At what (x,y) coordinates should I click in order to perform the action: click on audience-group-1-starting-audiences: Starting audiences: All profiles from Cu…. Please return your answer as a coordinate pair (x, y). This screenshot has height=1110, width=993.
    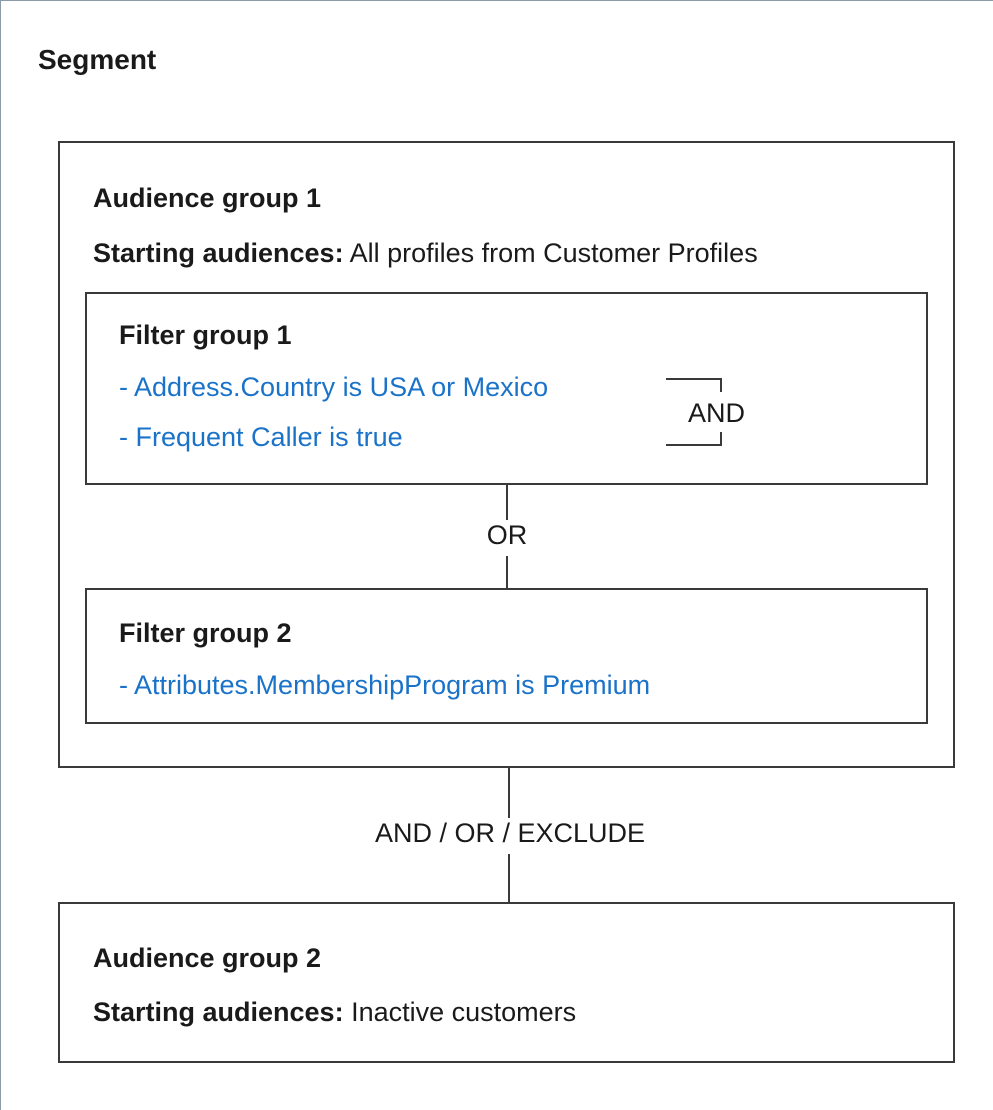
    Looking at the image, I should click on (425, 253).